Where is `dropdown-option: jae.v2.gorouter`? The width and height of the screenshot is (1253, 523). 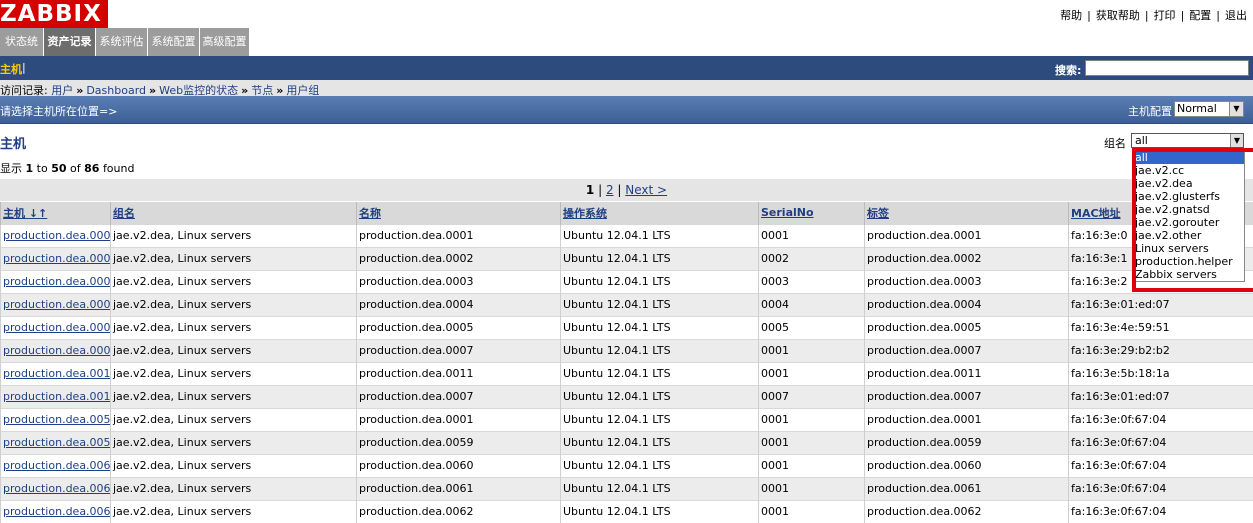
dropdown-option: jae.v2.gorouter is located at coordinates (1188, 222).